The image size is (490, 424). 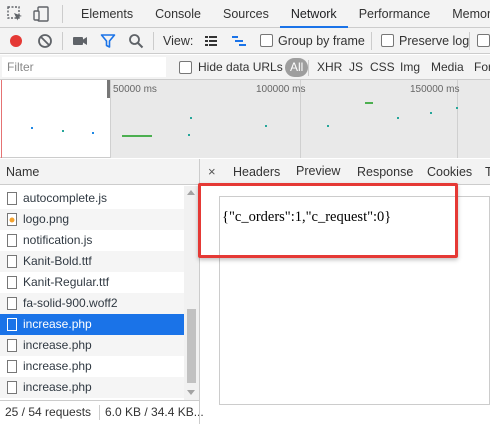 I want to click on tab-elements: Elements, so click(x=107, y=14).